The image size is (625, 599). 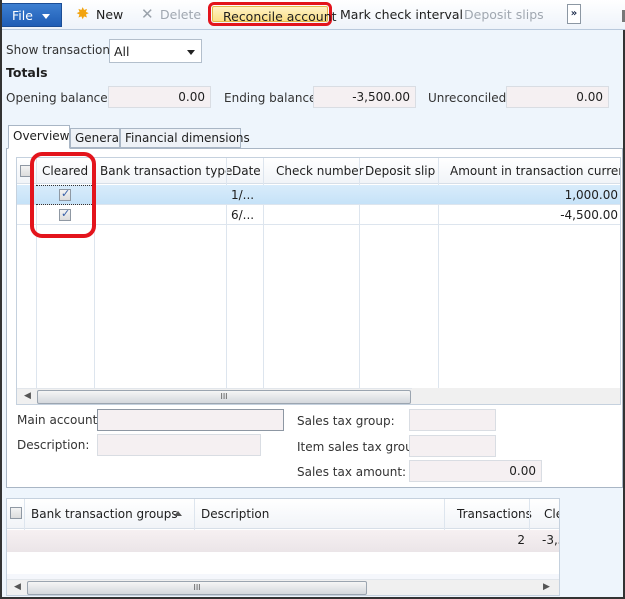 I want to click on col-bank-transaction-groups: Bank transaction groups, so click(x=104, y=514).